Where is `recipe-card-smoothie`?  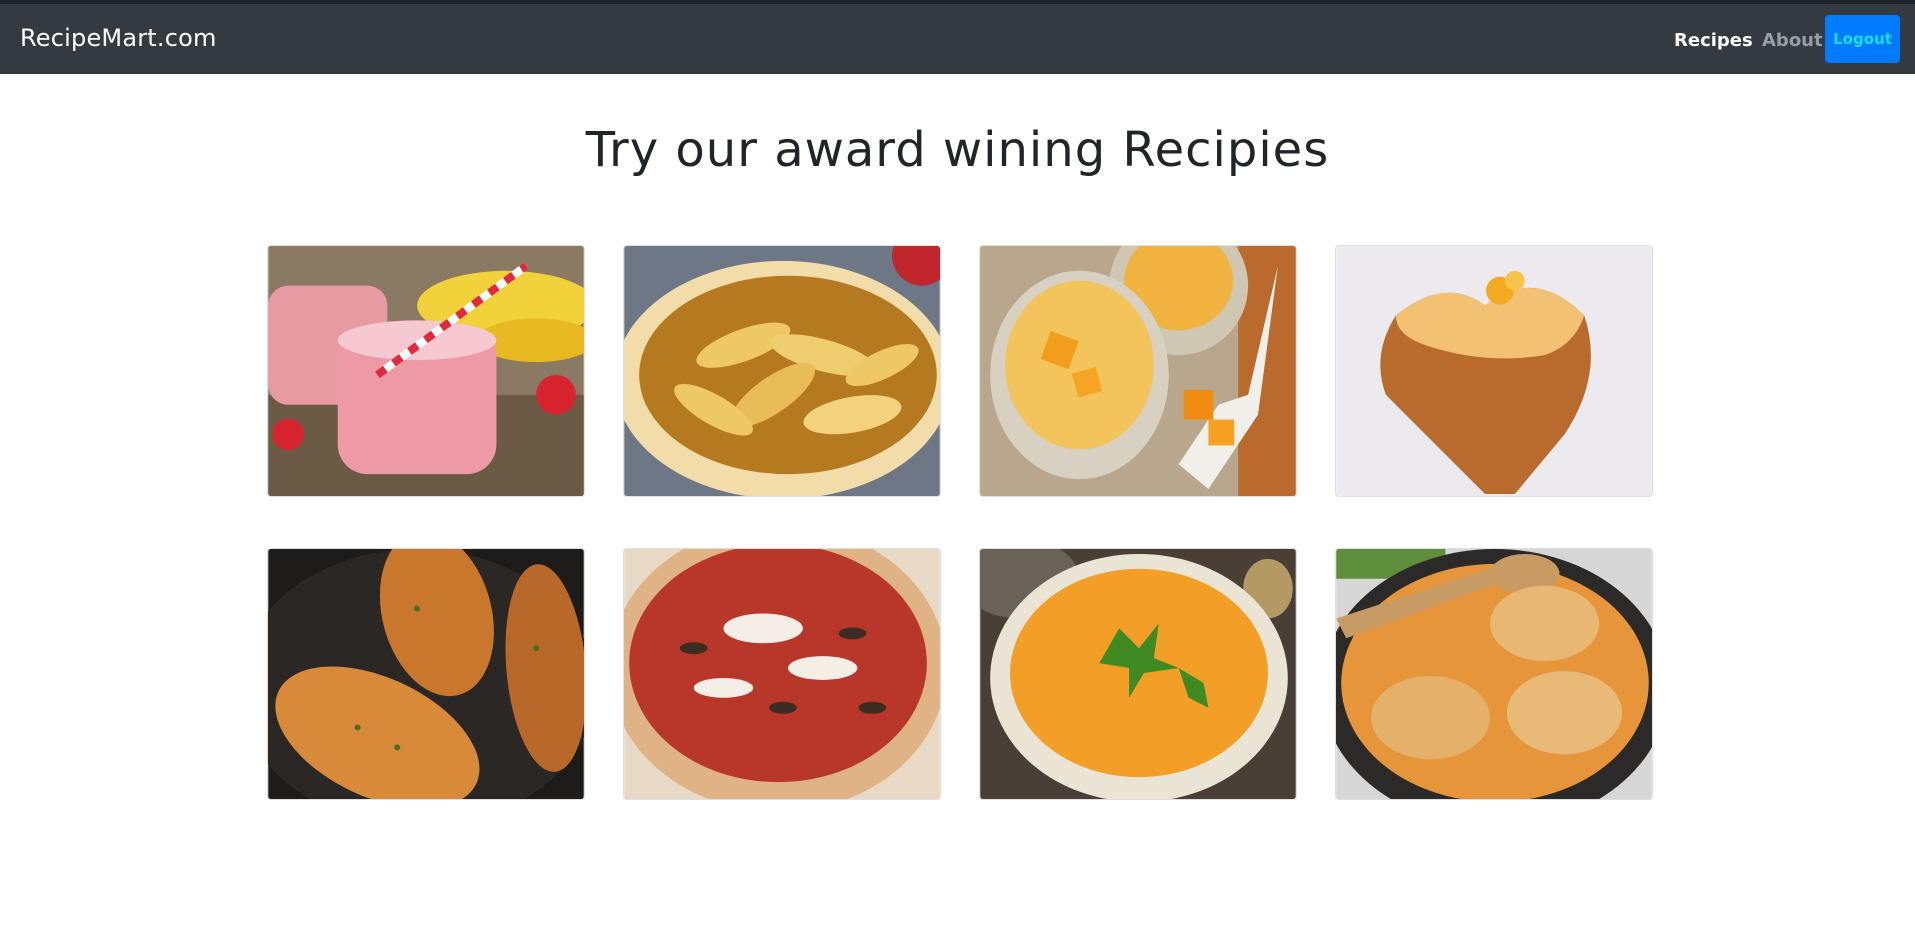 recipe-card-smoothie is located at coordinates (426, 371).